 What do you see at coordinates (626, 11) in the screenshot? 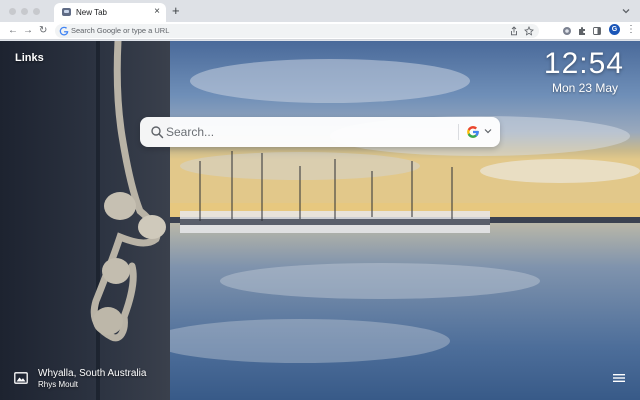
I see `tab-search-icon` at bounding box center [626, 11].